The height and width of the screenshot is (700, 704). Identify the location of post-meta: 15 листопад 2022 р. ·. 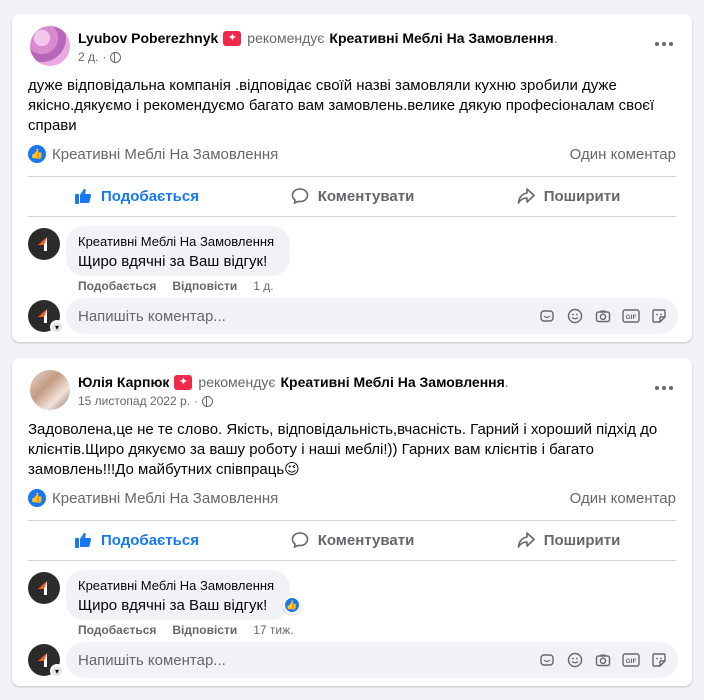
(145, 401).